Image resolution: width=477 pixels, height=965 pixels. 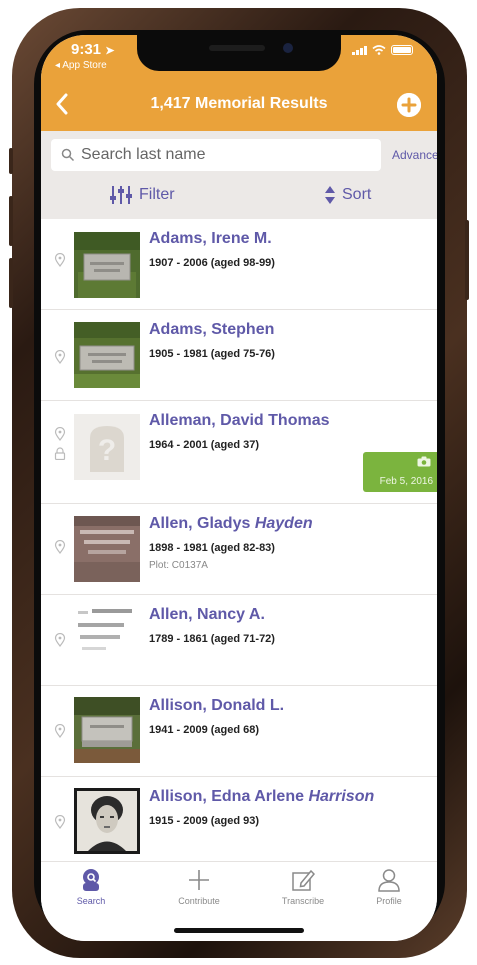 What do you see at coordinates (303, 880) in the screenshot?
I see `edit-icon` at bounding box center [303, 880].